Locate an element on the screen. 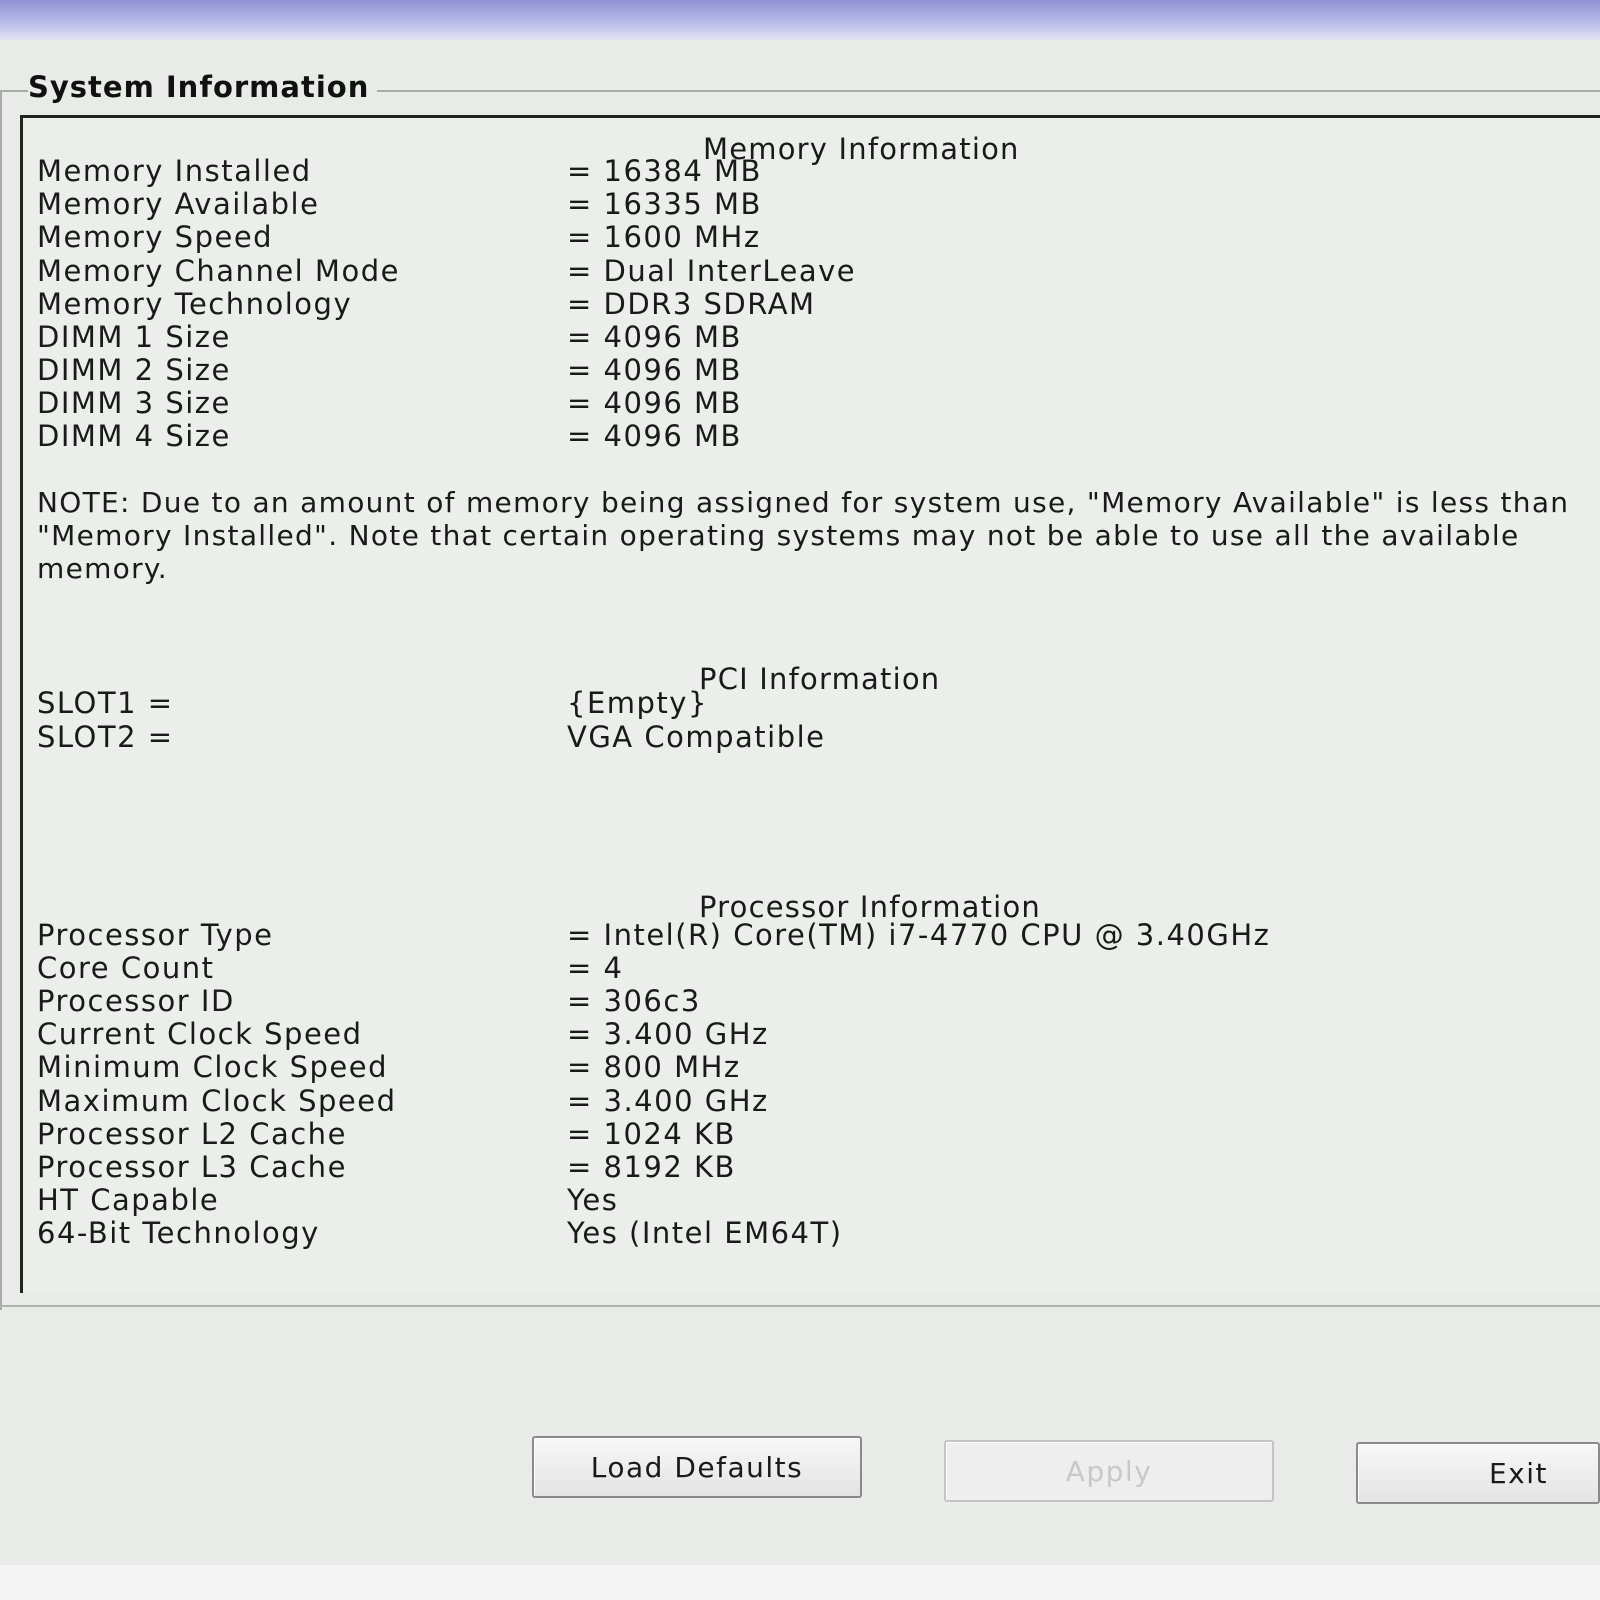  group-title: System Information is located at coordinates (203, 87).